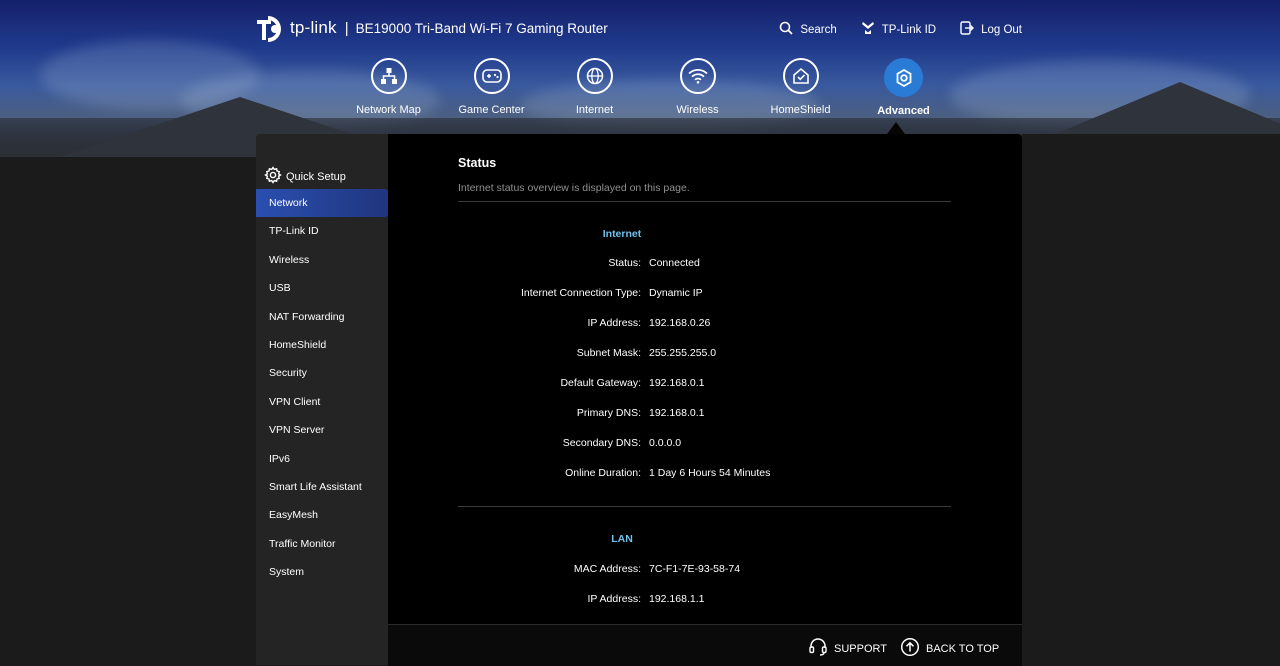 The width and height of the screenshot is (1280, 666). Describe the element at coordinates (322, 459) in the screenshot. I see `sidebar-item-ipv6: IPv6` at that location.